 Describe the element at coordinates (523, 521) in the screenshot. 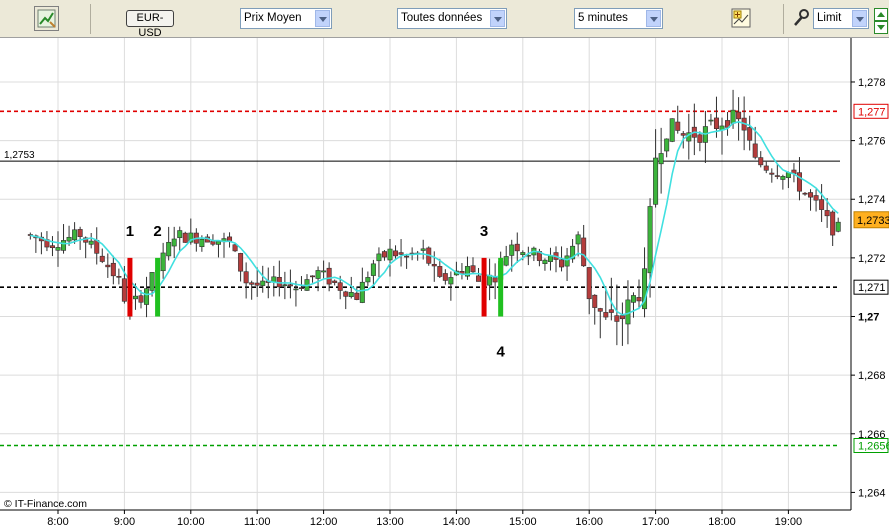

I see `x-tick-label: 15:00` at that location.